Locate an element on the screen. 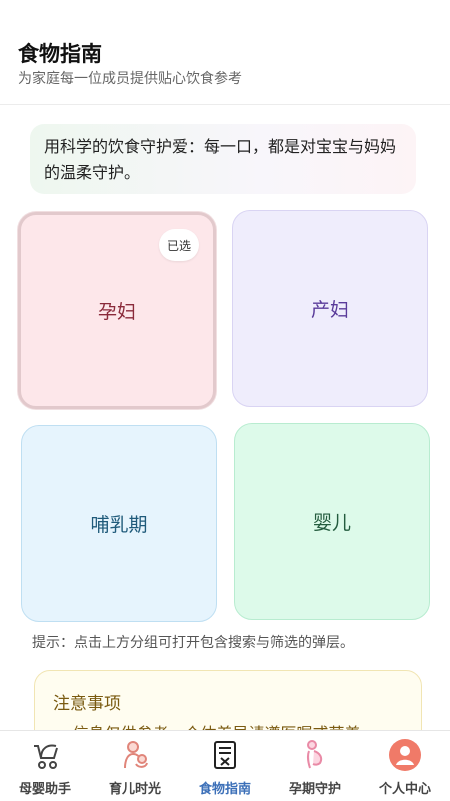 This screenshot has width=450, height=801. tab-label: 食物指南 is located at coordinates (224, 789).